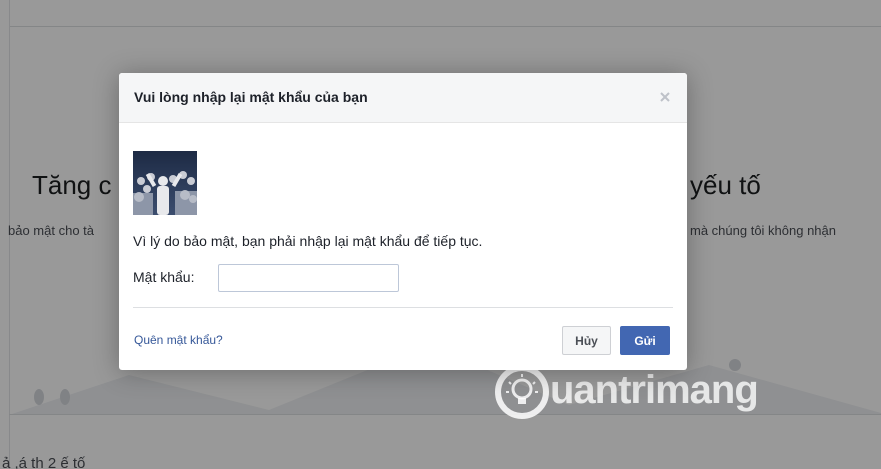 The width and height of the screenshot is (881, 469). What do you see at coordinates (665, 97) in the screenshot?
I see `close-icon` at bounding box center [665, 97].